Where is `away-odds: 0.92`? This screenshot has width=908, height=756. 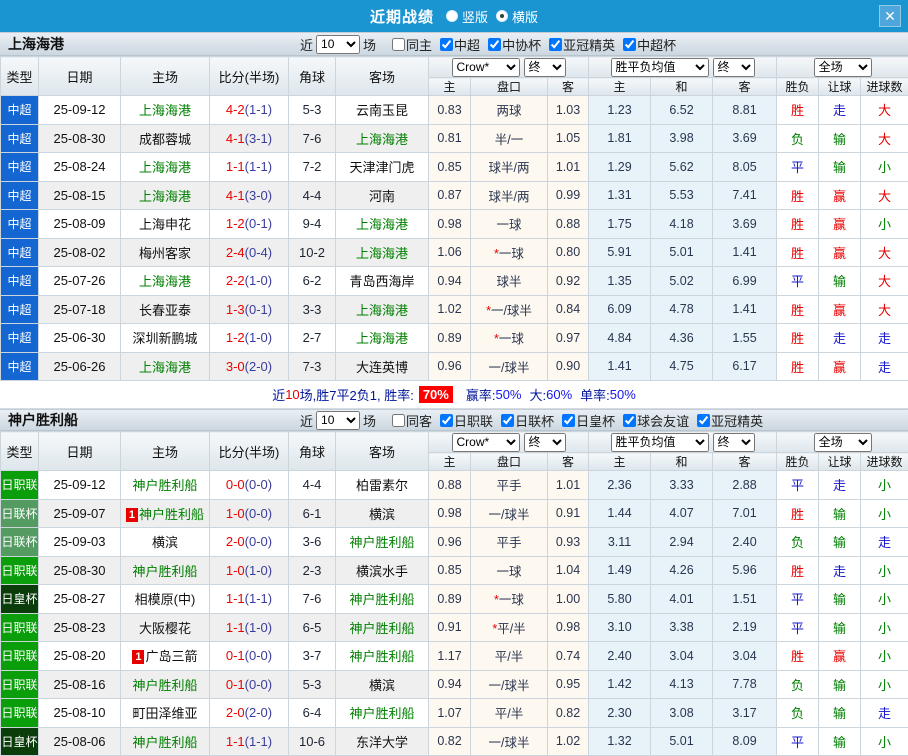
away-odds: 0.92 is located at coordinates (568, 281).